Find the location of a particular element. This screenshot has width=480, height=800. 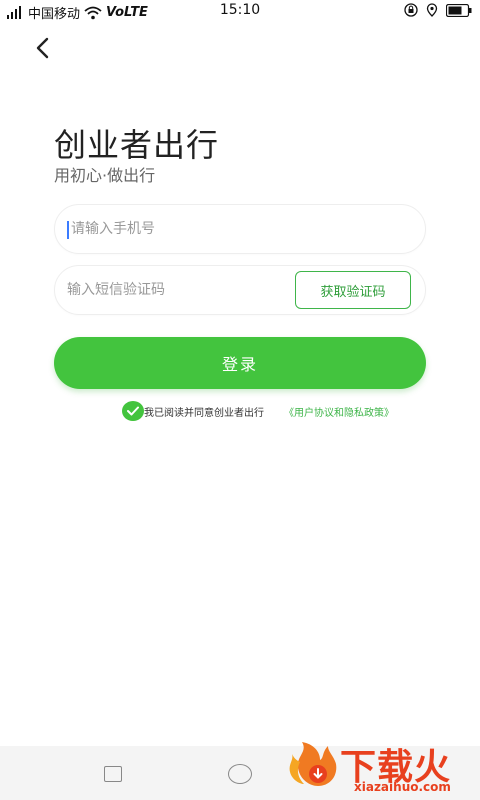

phone-input is located at coordinates (177, 229).